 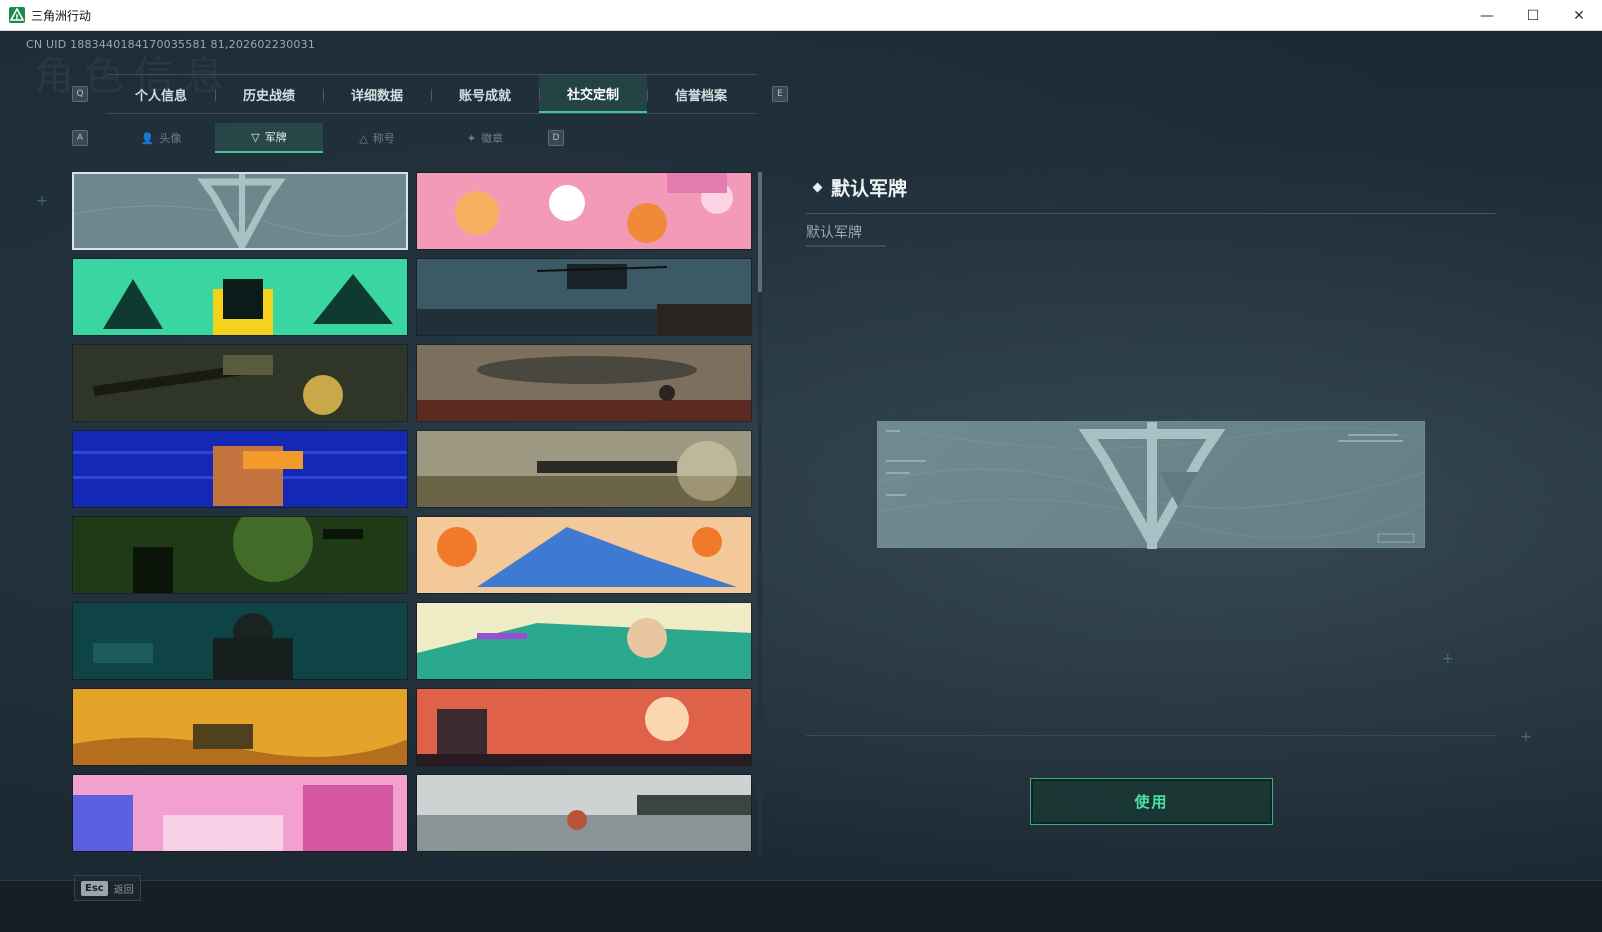 I want to click on dogtag-art-helicopter-storm, so click(x=584, y=297).